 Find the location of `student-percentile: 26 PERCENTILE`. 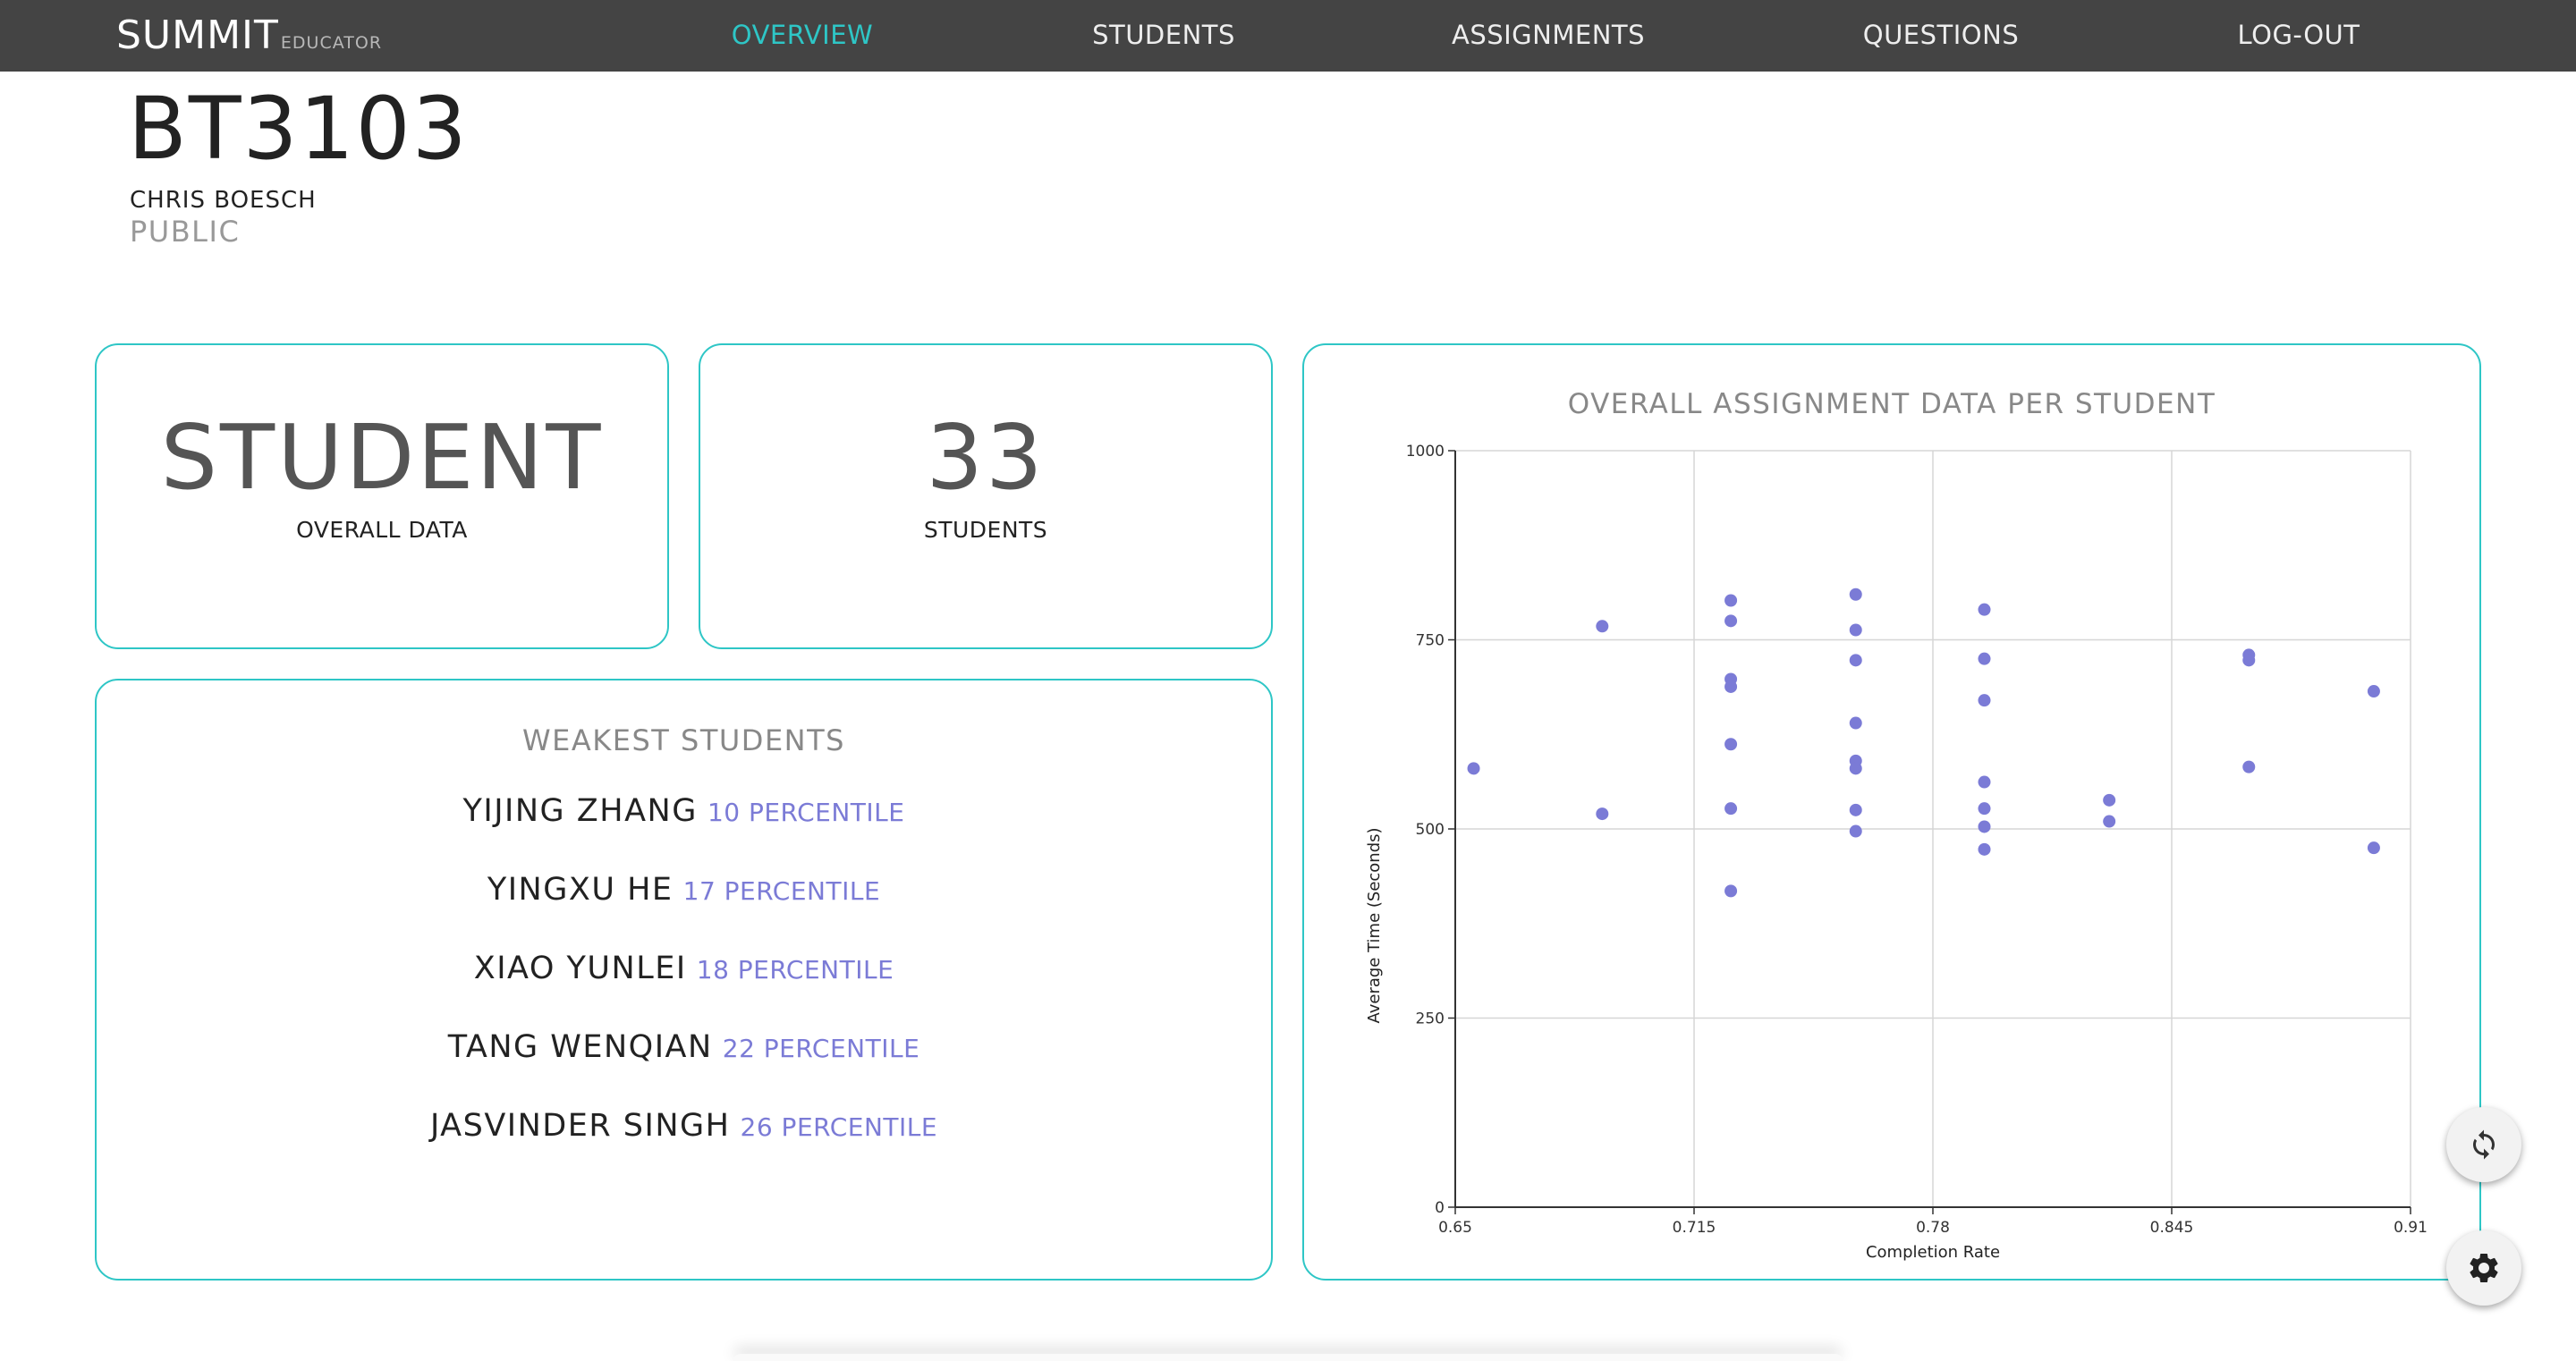

student-percentile: 26 PERCENTILE is located at coordinates (839, 1127).